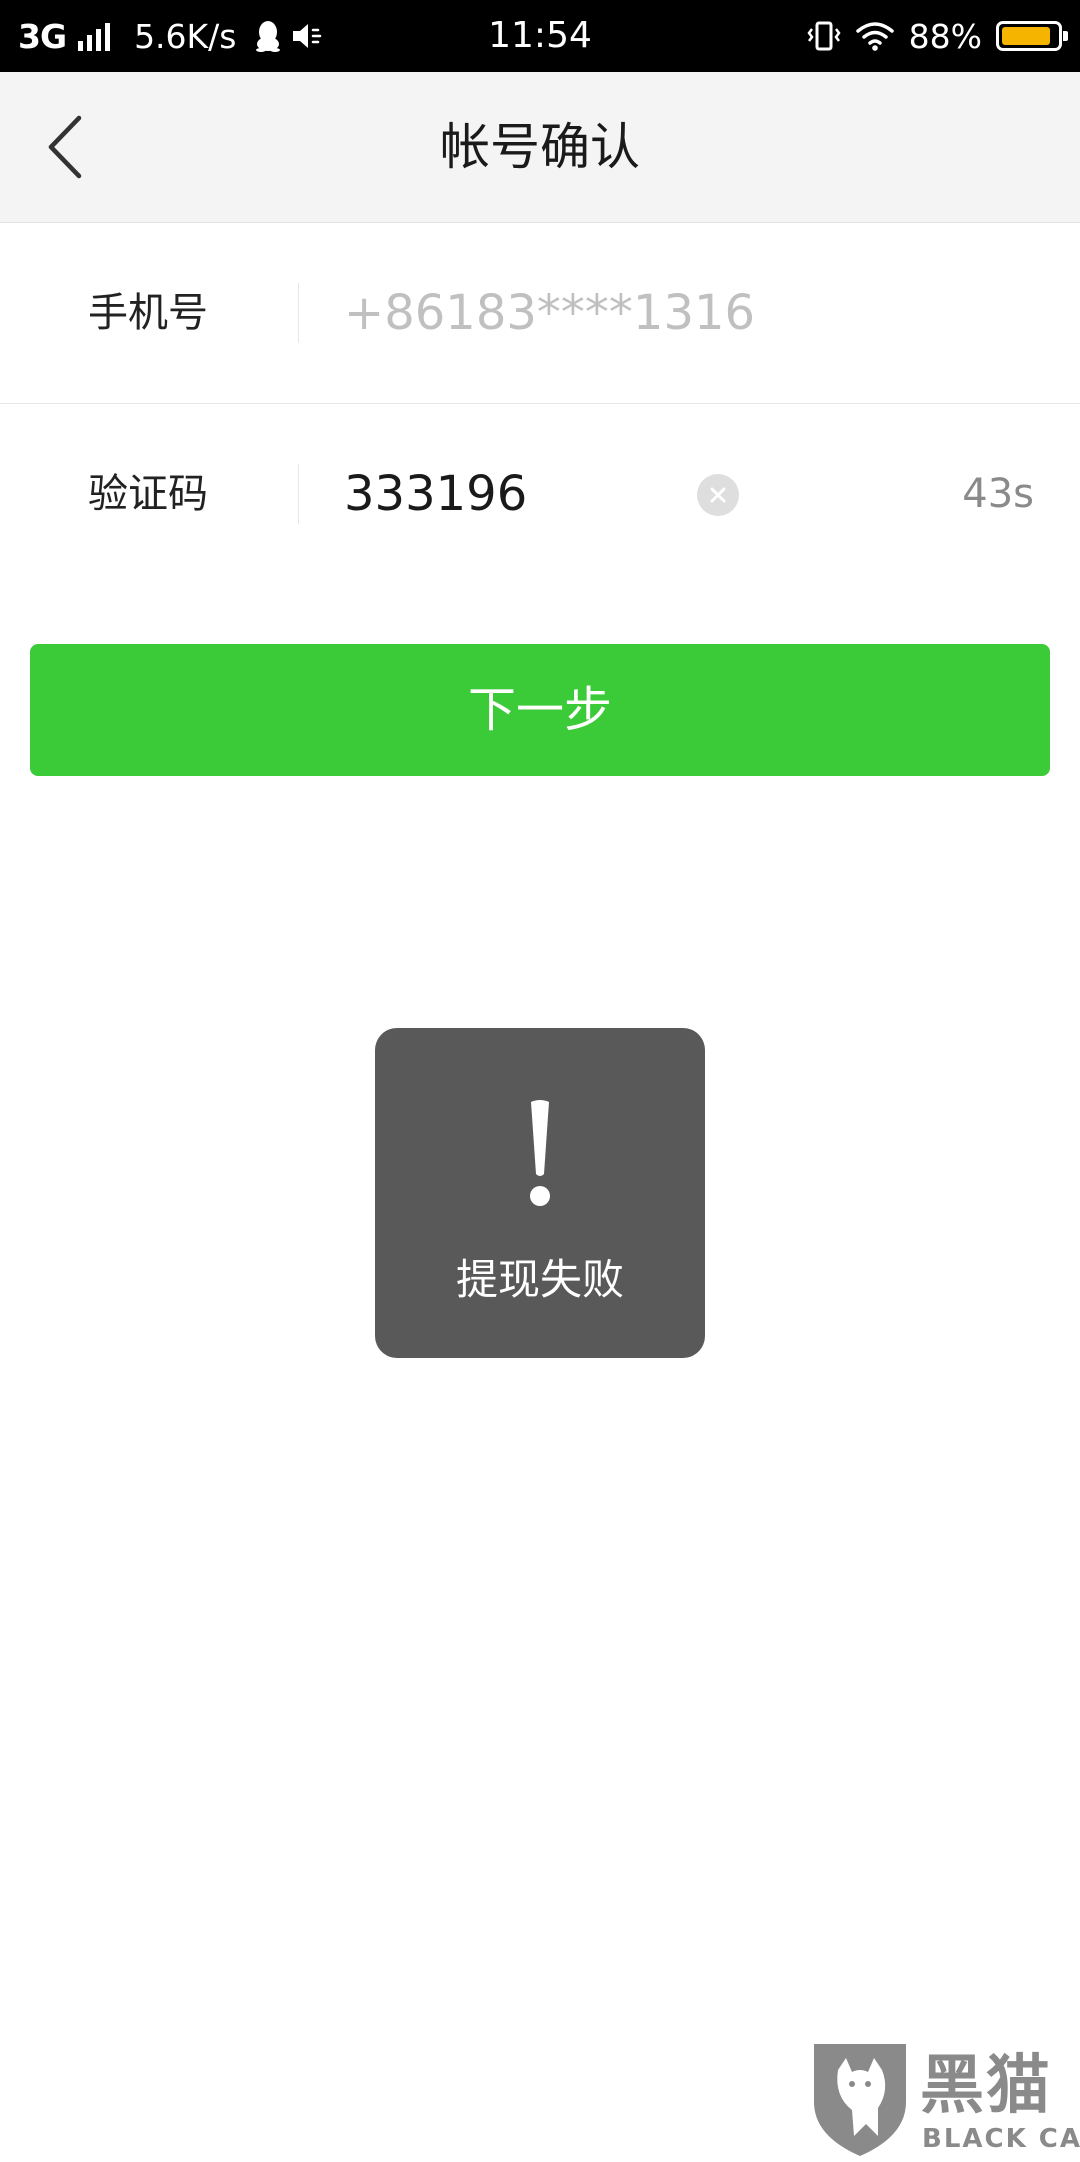 This screenshot has height=2162, width=1080. I want to click on error-toast: 提现失败, so click(540, 1193).